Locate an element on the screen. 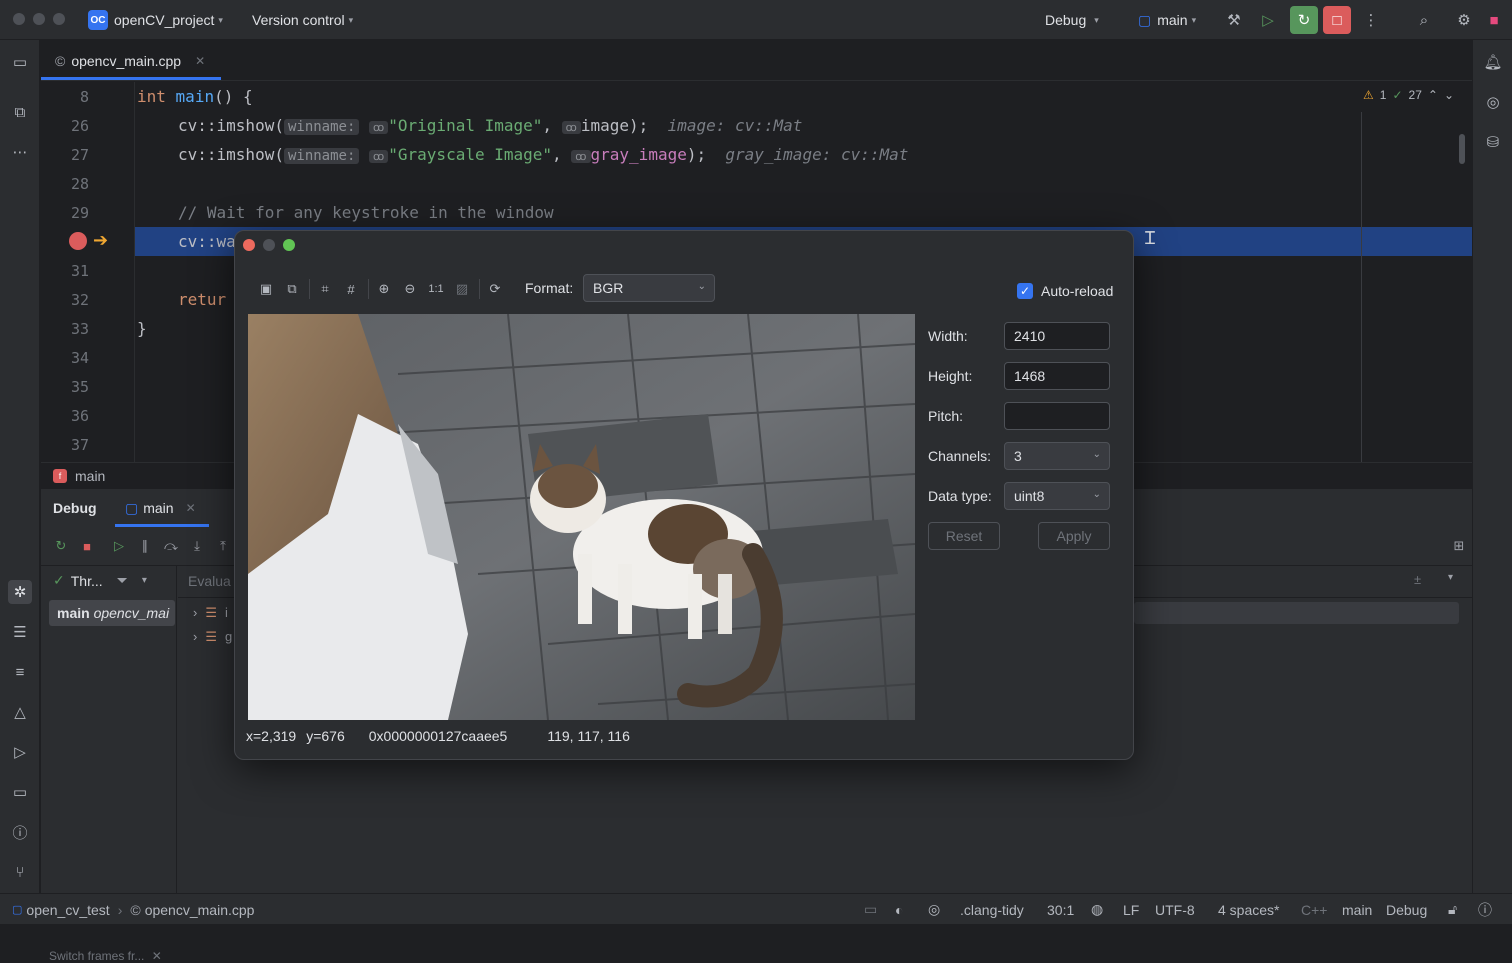 This screenshot has height=963, width=1512. more-actions-icon: ⋮ is located at coordinates (1371, 20).